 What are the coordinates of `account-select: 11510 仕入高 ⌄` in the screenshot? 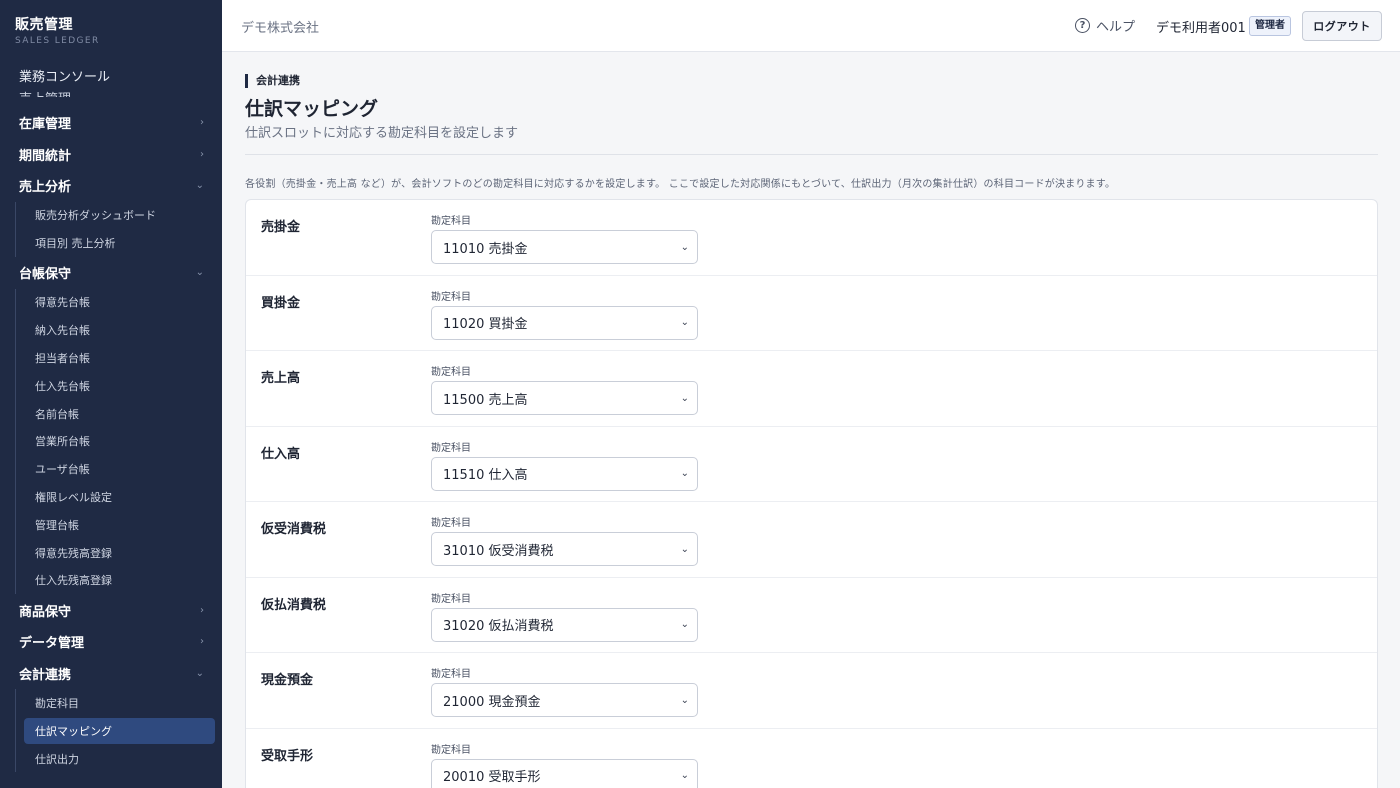 It's located at (564, 473).